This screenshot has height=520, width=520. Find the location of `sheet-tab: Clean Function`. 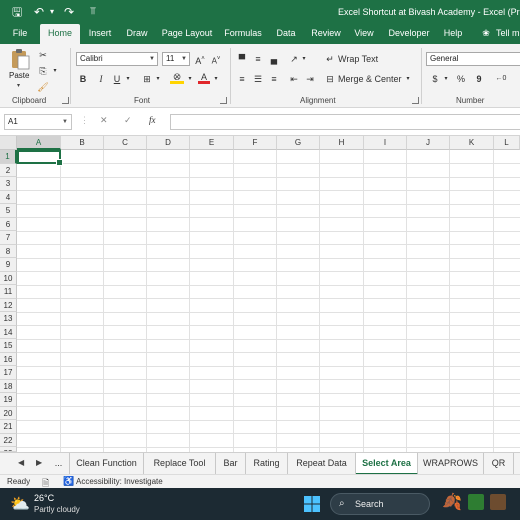

sheet-tab: Clean Function is located at coordinates (107, 464).